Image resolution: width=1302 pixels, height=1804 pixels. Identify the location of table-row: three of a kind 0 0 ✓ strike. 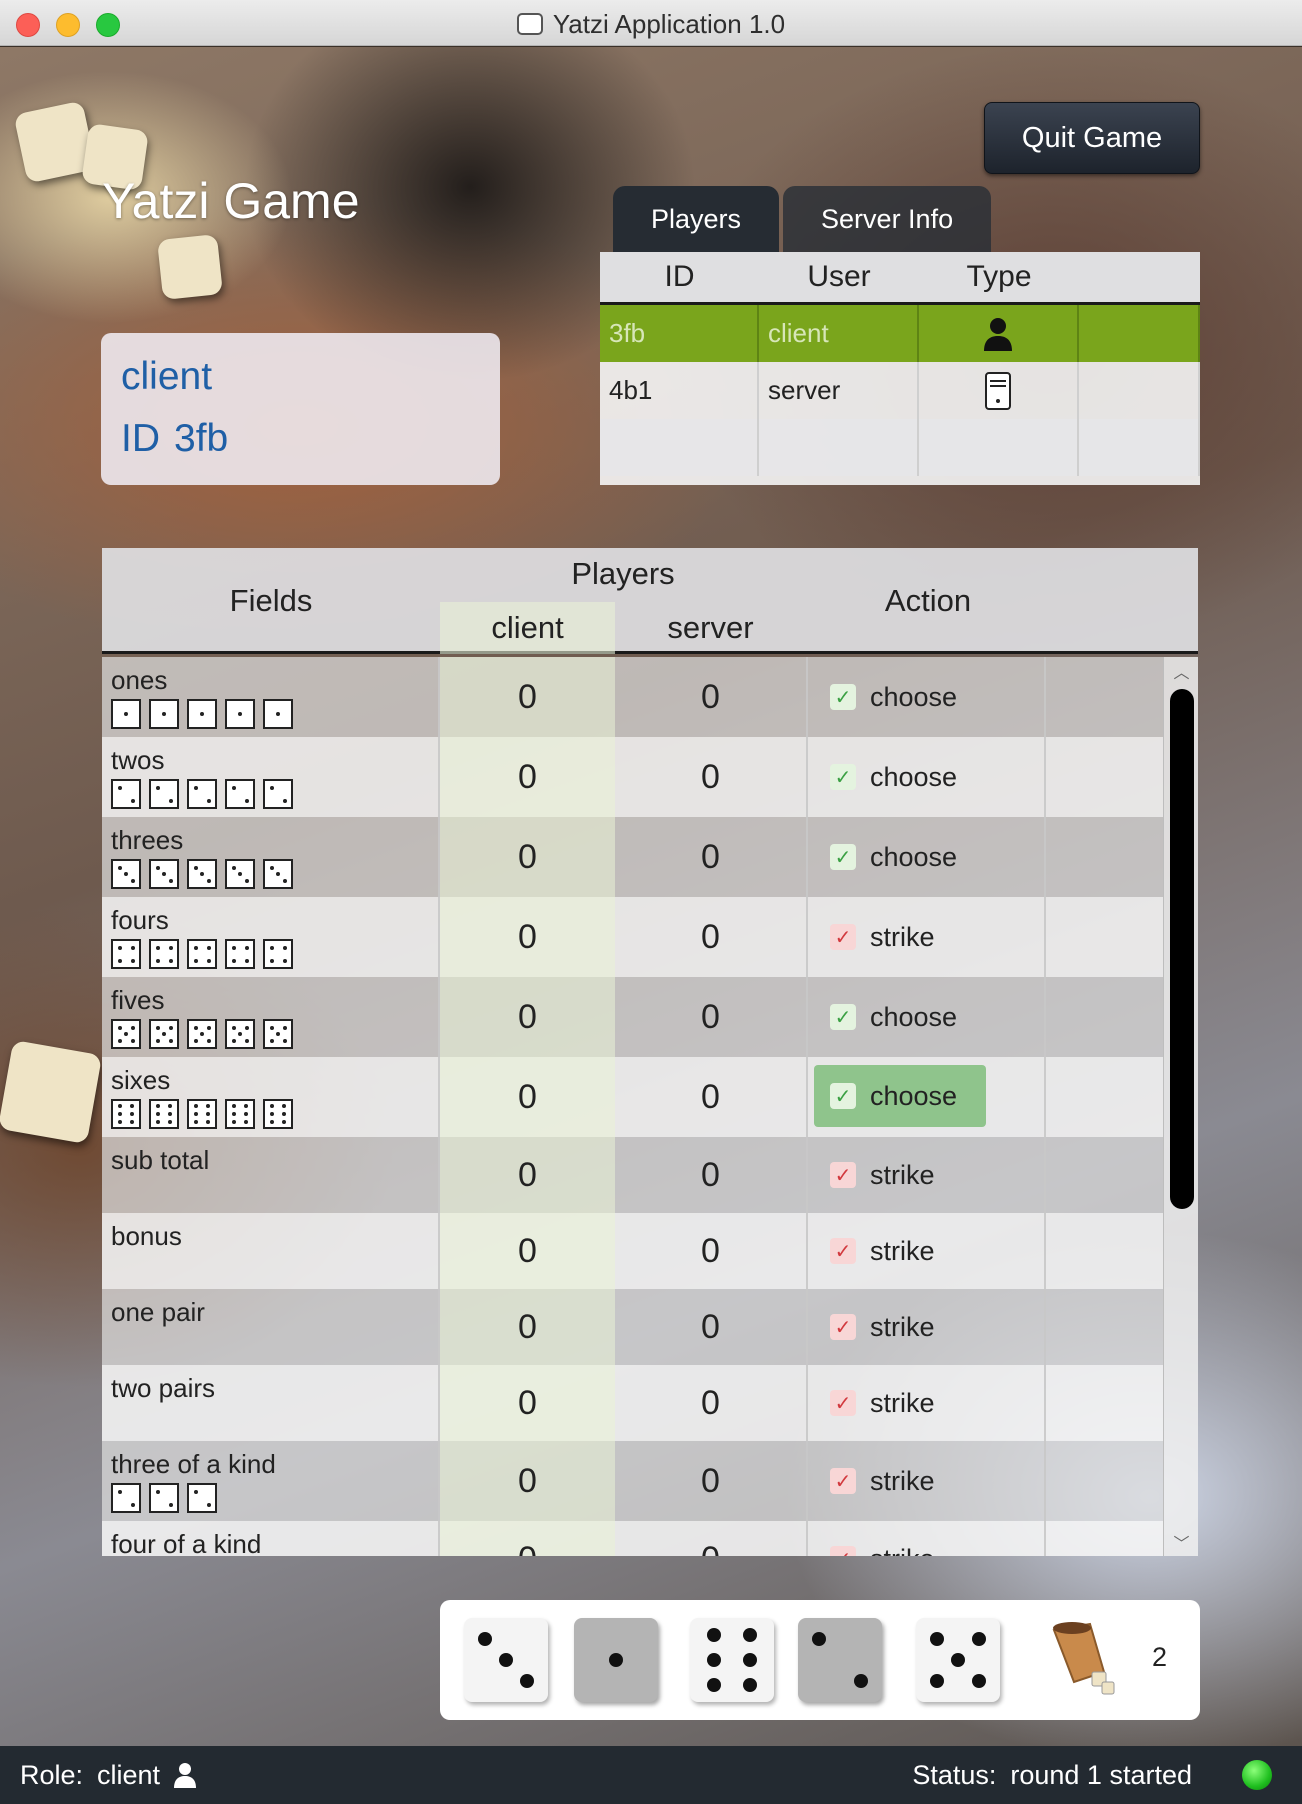
(632, 1481).